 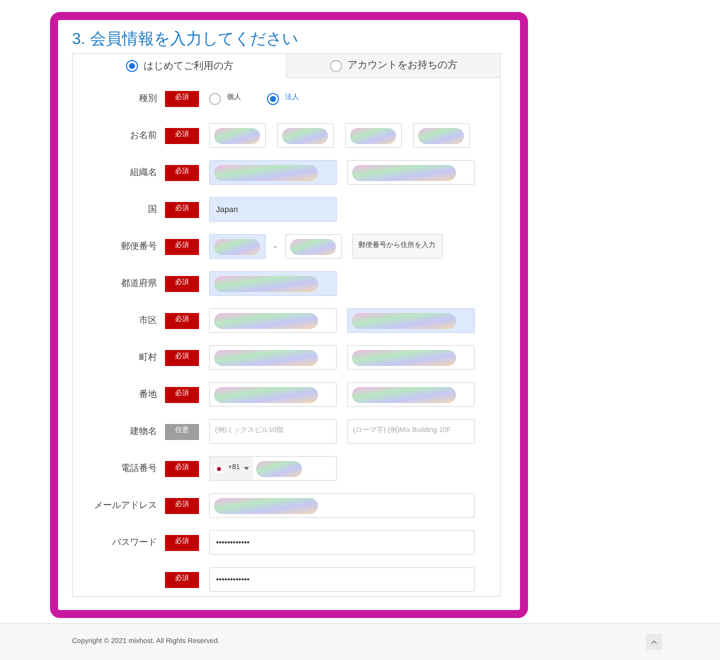 I want to click on field-label: 町村, so click(x=148, y=357).